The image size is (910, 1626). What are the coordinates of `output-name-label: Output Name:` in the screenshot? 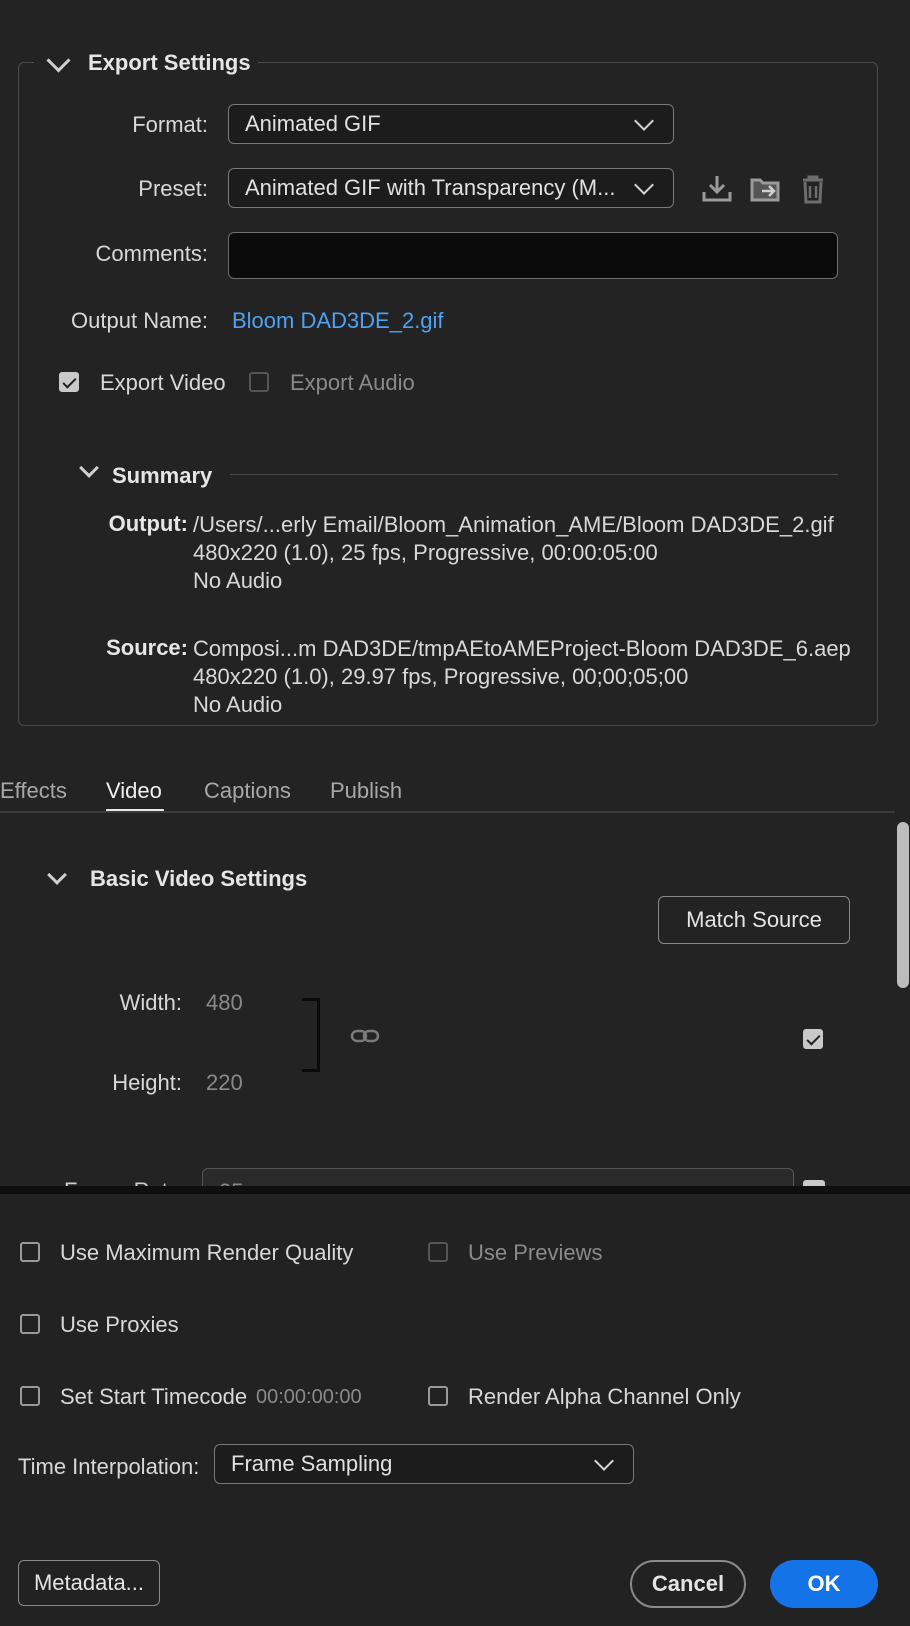 It's located at (139, 320).